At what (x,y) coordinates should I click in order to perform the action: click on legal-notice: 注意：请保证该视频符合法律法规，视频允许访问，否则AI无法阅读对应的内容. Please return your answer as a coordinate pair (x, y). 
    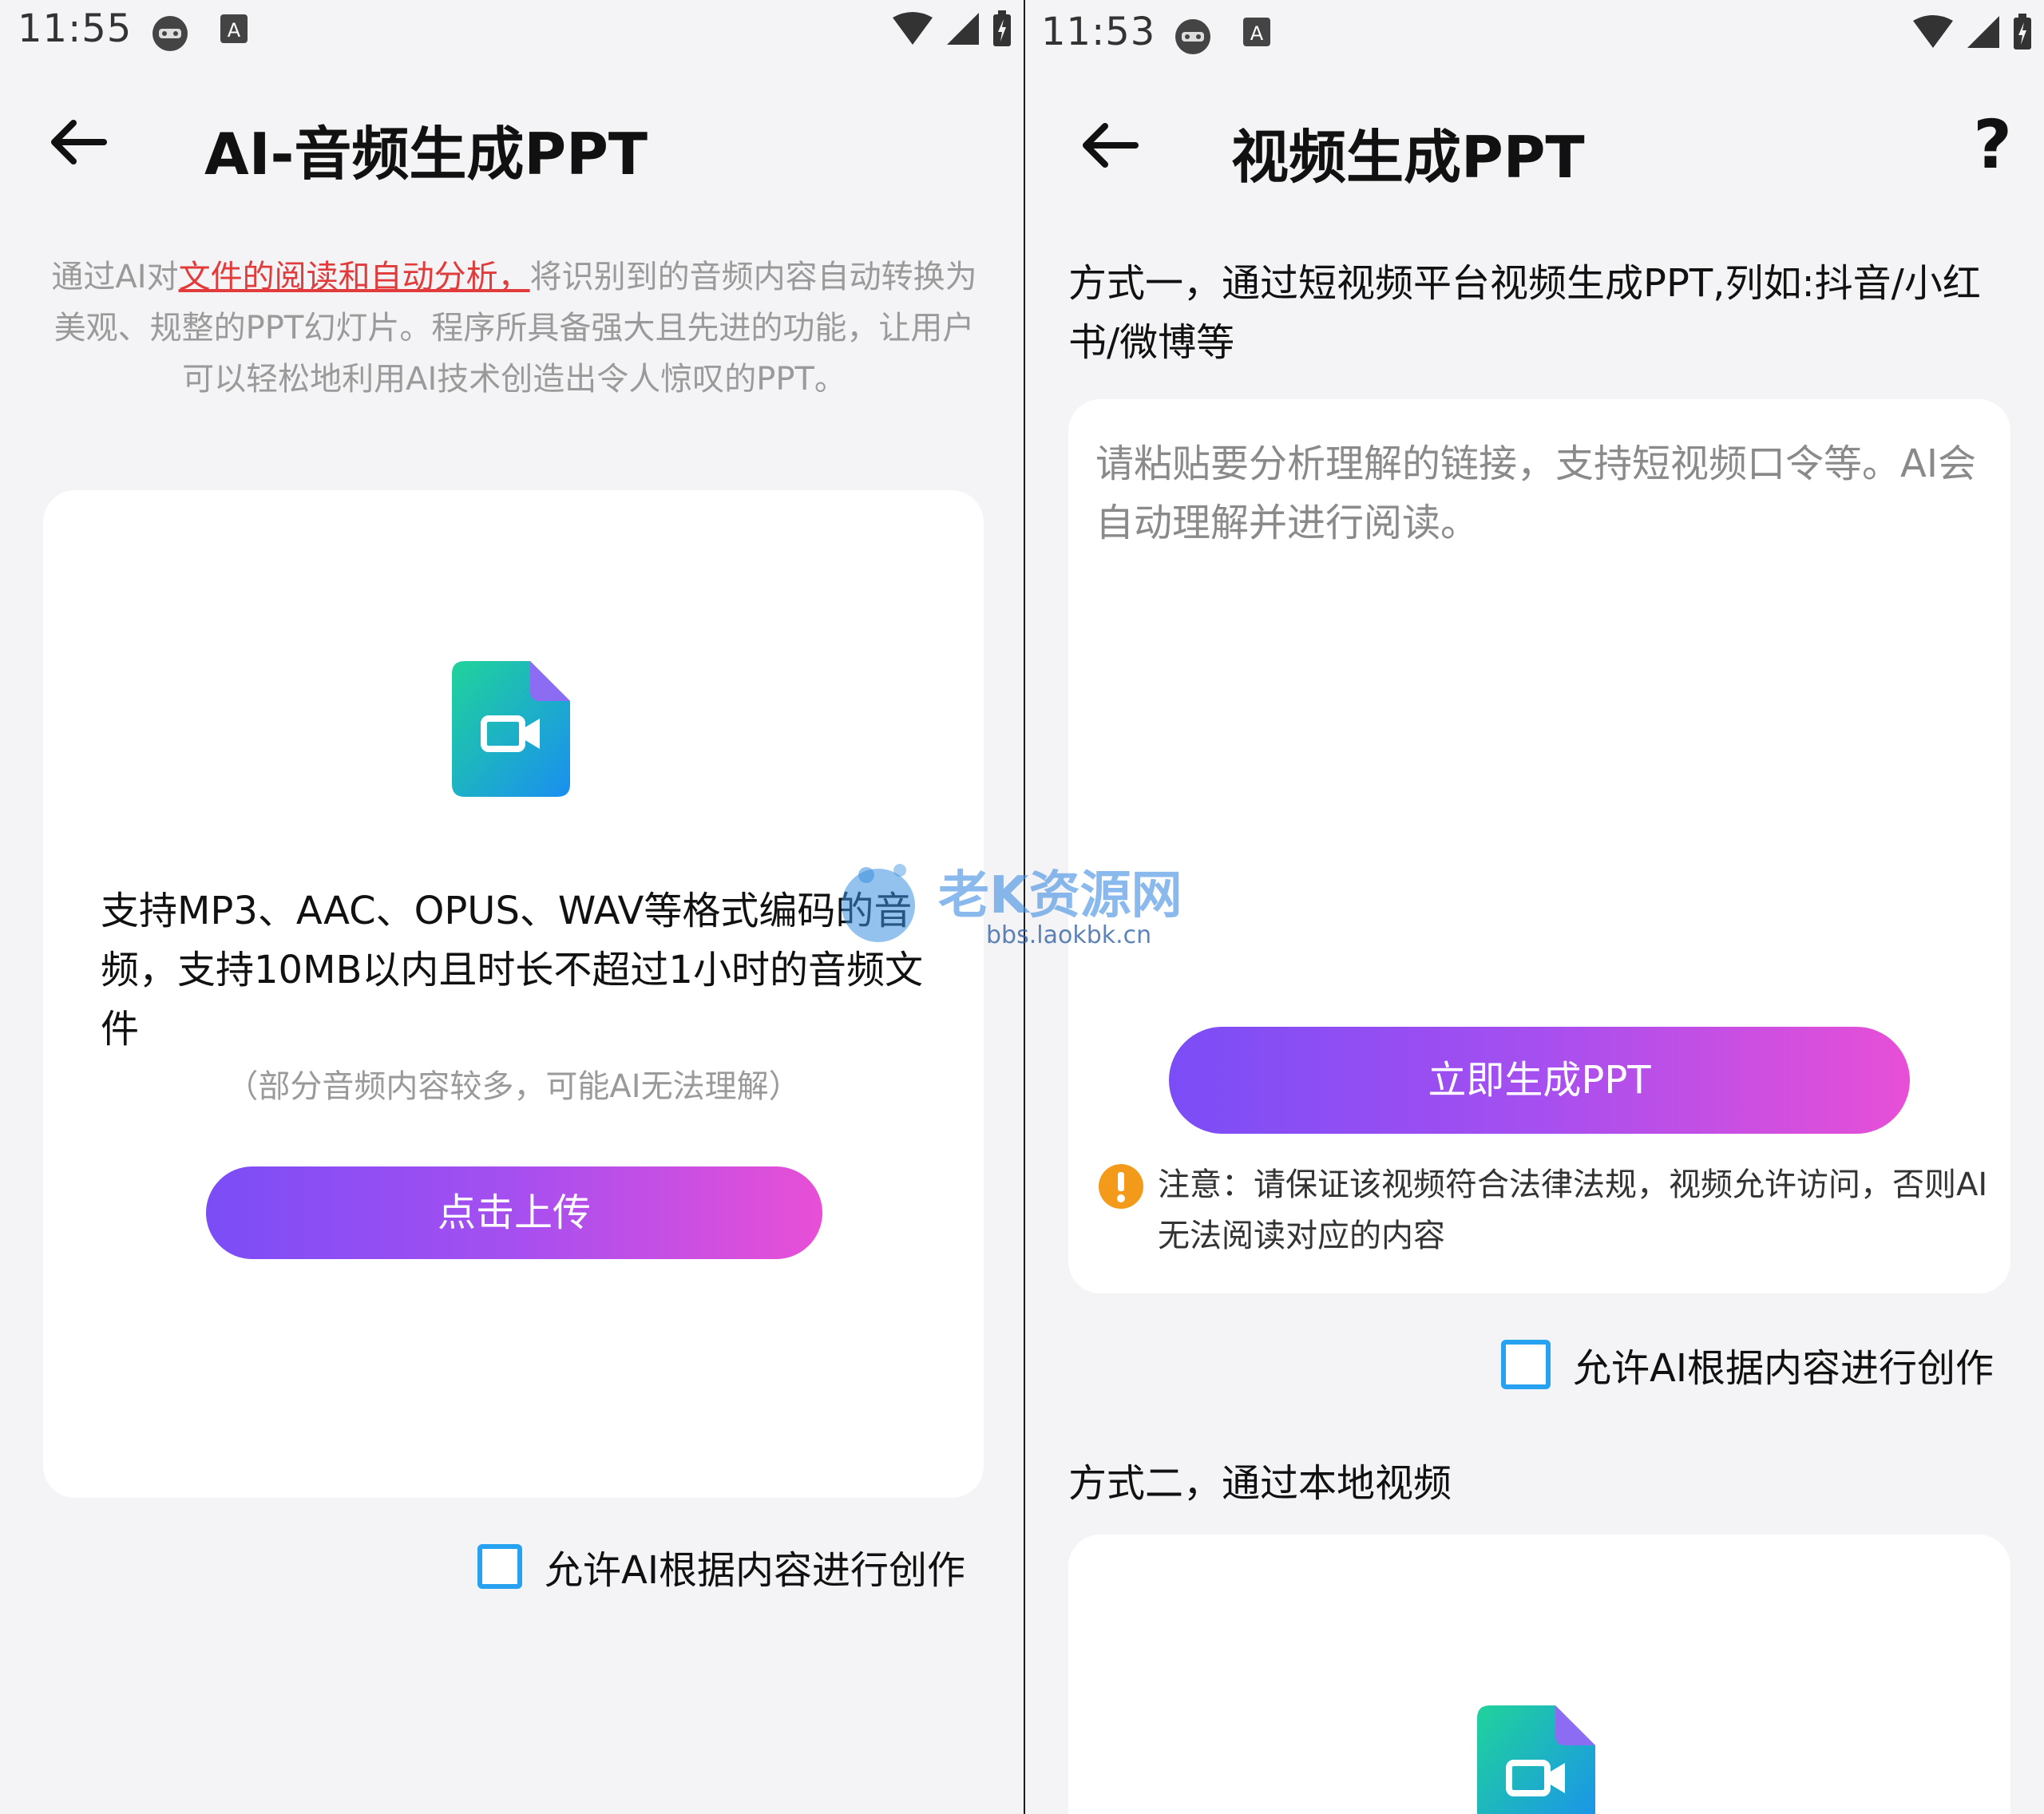
    Looking at the image, I should click on (1573, 1210).